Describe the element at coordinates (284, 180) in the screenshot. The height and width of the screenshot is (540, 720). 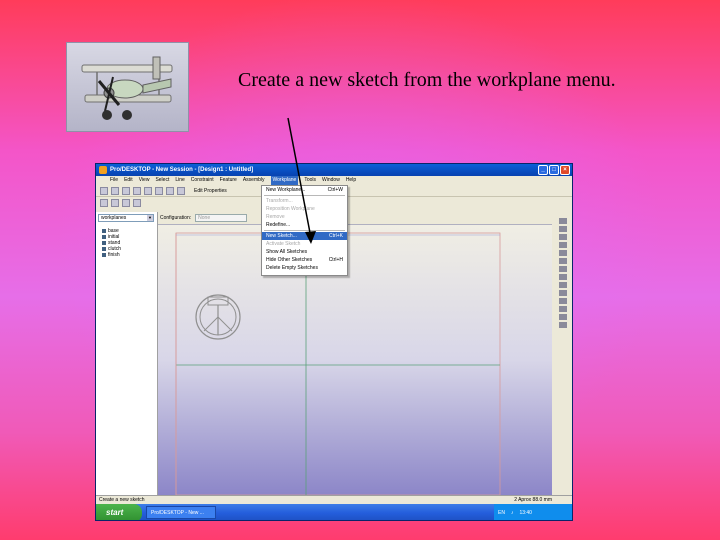
I see `menu-workplane: Workplane` at that location.